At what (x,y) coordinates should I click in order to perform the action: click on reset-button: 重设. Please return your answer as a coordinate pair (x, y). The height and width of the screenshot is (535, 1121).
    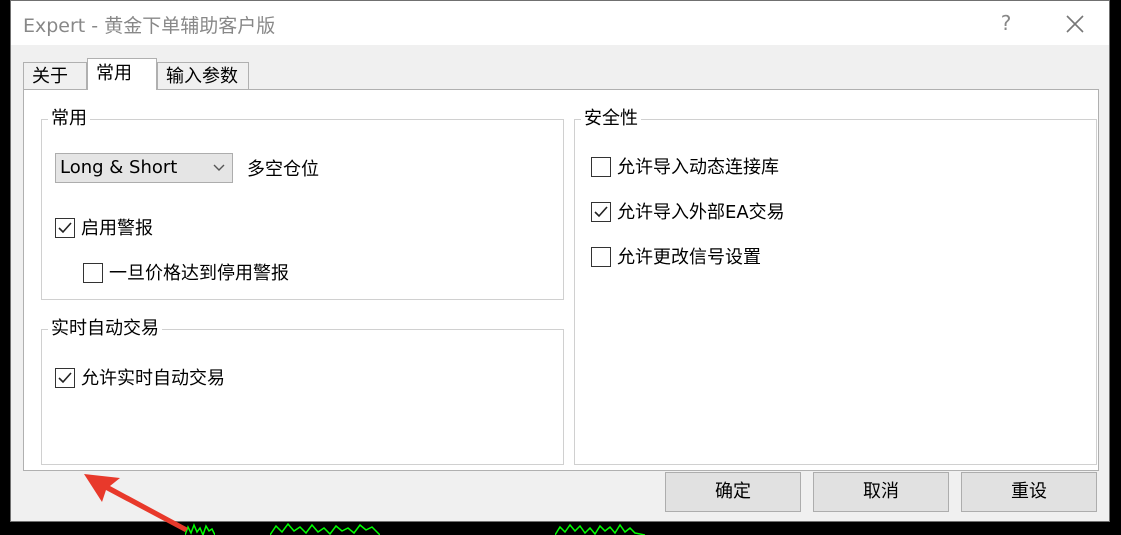
    Looking at the image, I should click on (1029, 492).